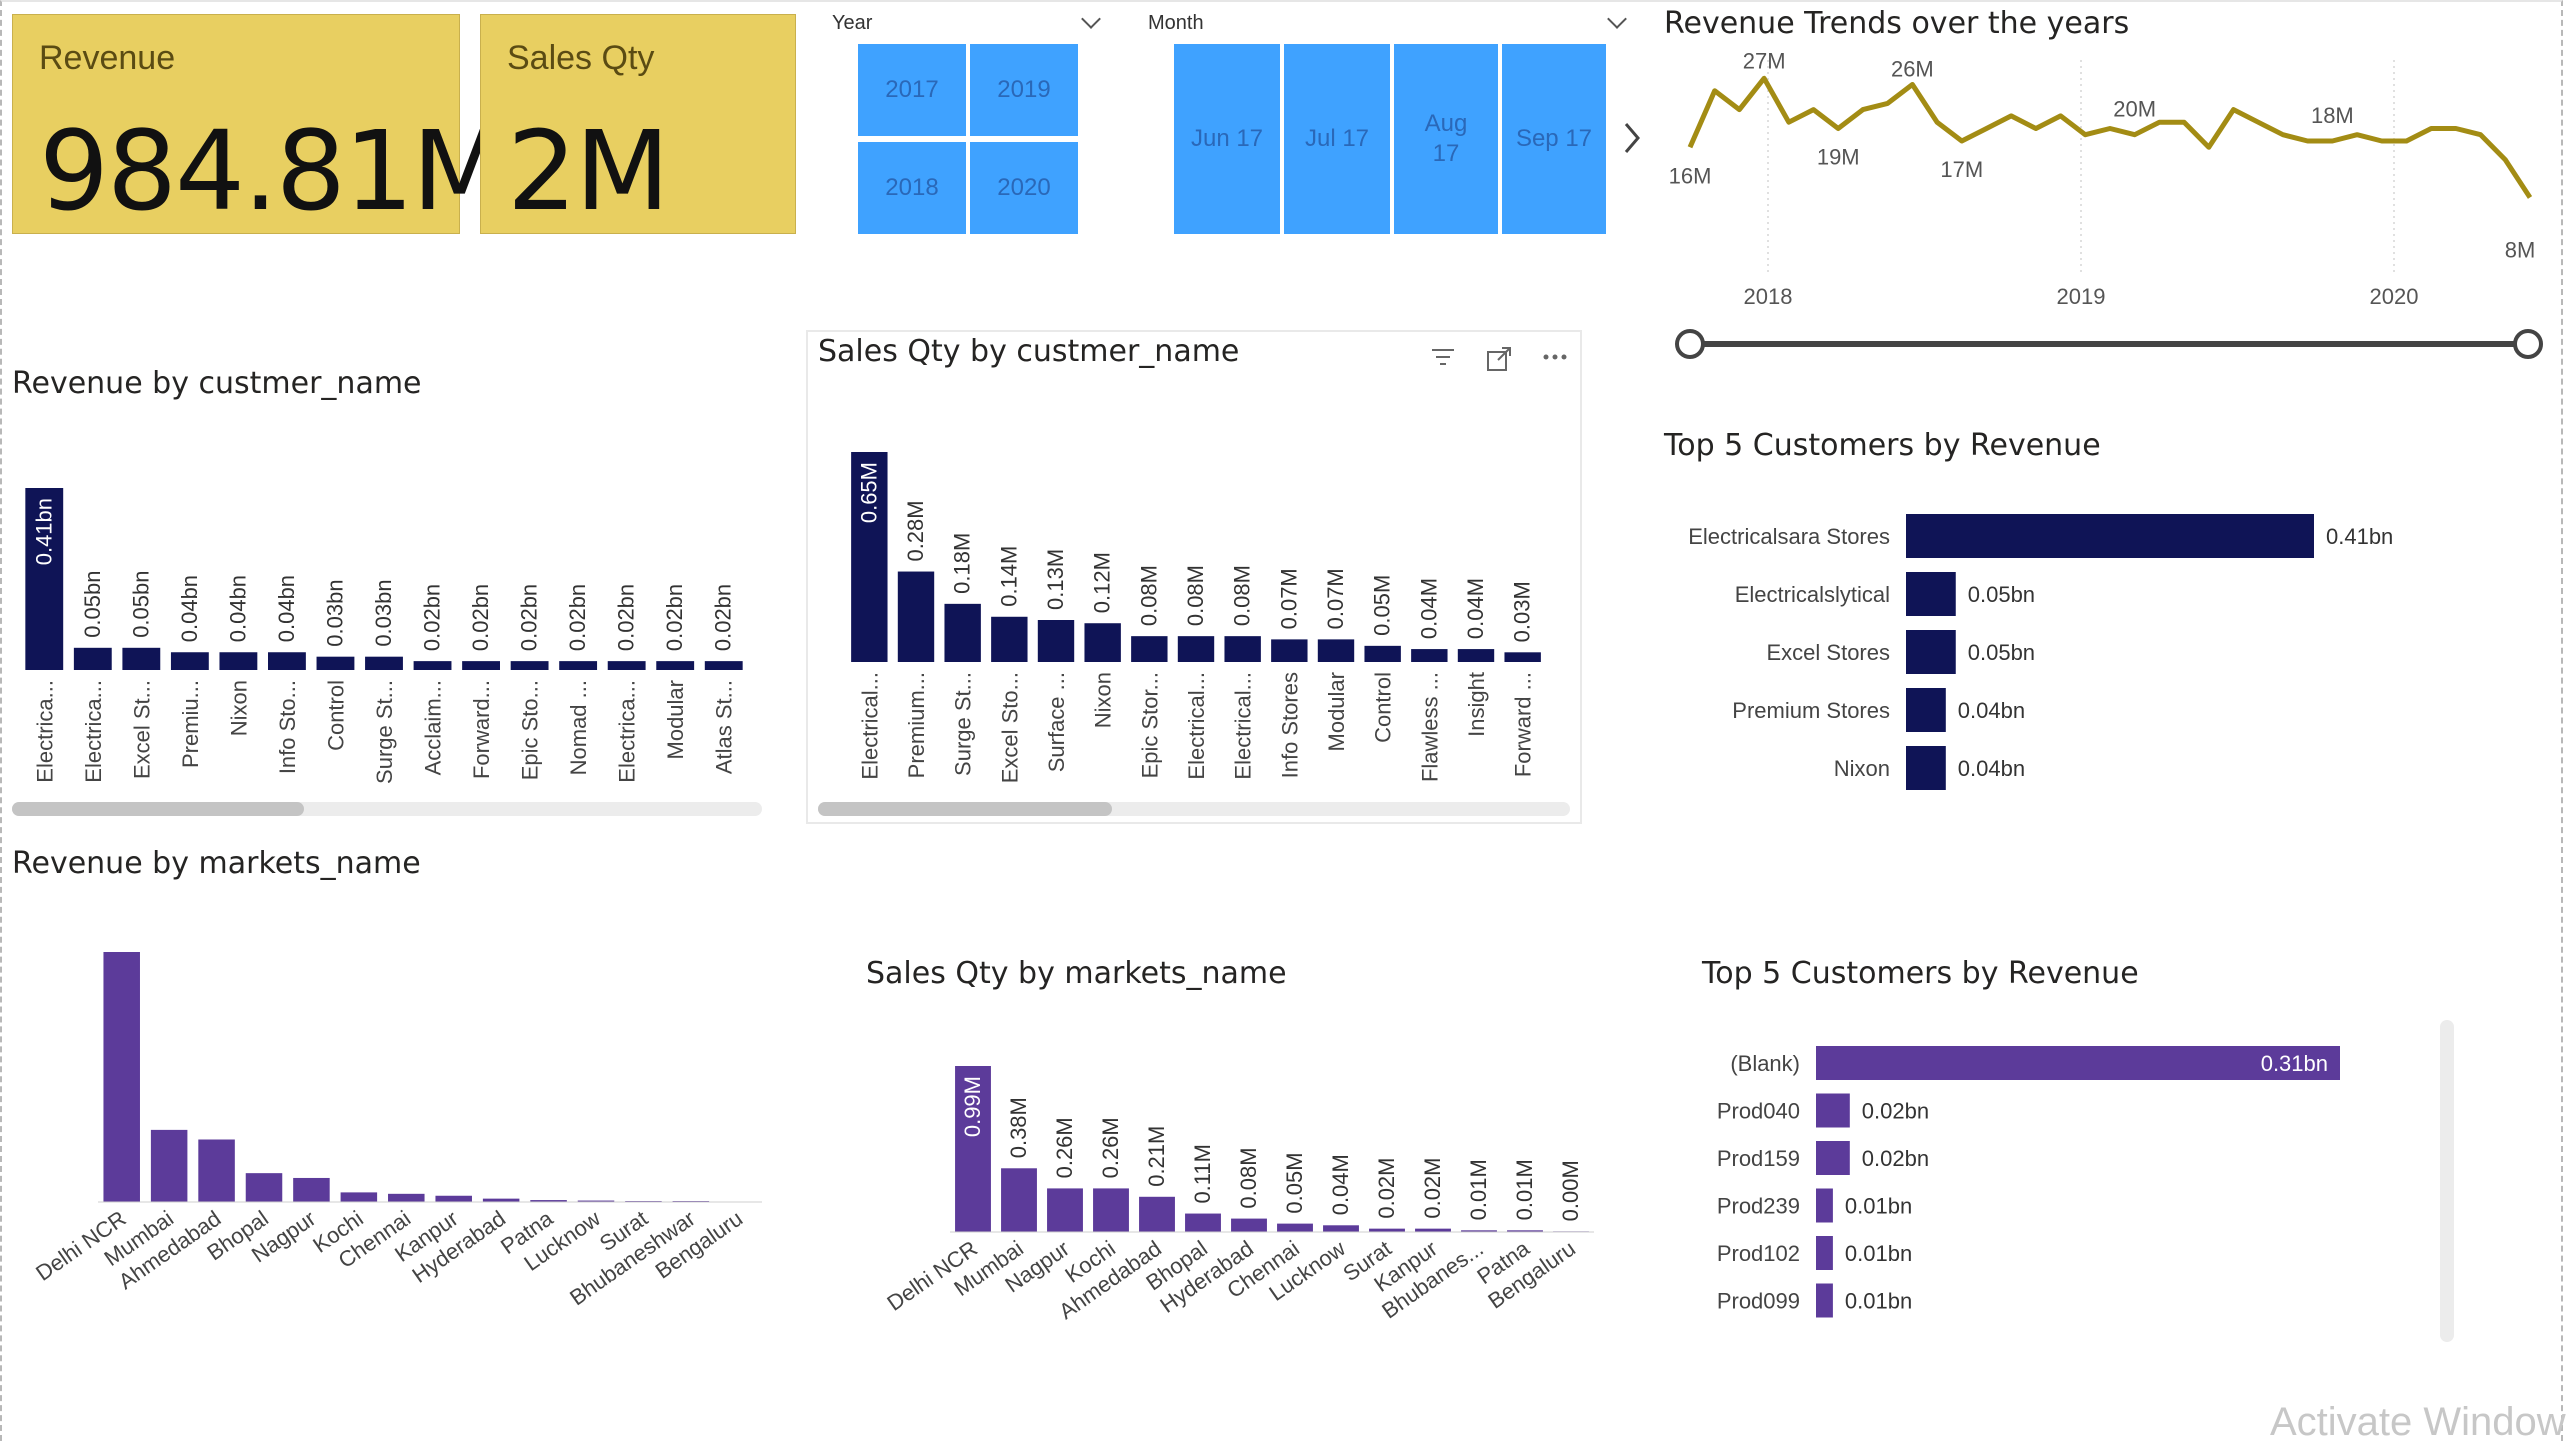  What do you see at coordinates (2134, 109) in the screenshot?
I see `data-label: 20M` at bounding box center [2134, 109].